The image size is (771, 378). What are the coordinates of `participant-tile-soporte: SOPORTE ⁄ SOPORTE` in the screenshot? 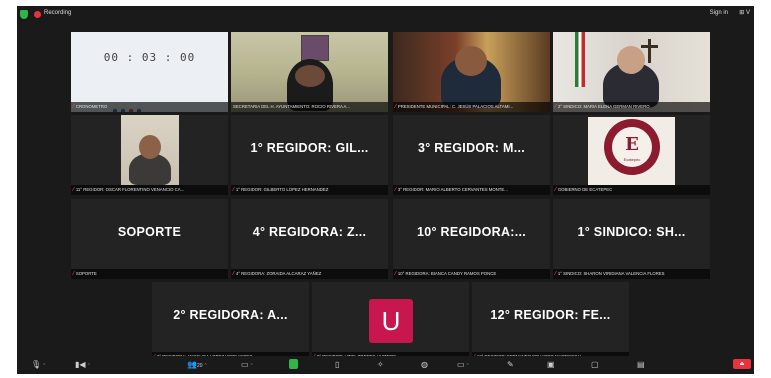 It's located at (149, 239).